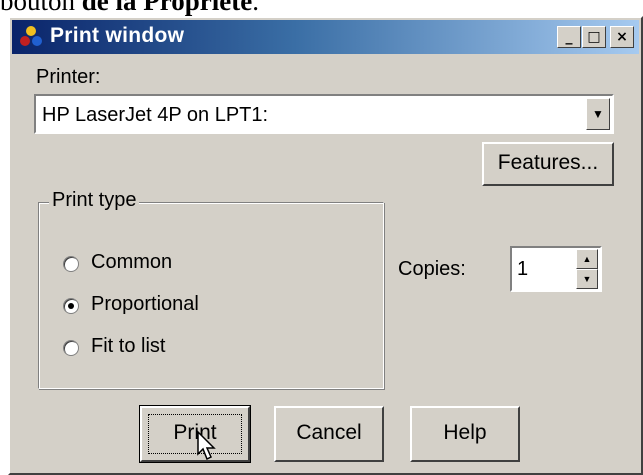 This screenshot has height=475, width=643. I want to click on app-icon, so click(31, 36).